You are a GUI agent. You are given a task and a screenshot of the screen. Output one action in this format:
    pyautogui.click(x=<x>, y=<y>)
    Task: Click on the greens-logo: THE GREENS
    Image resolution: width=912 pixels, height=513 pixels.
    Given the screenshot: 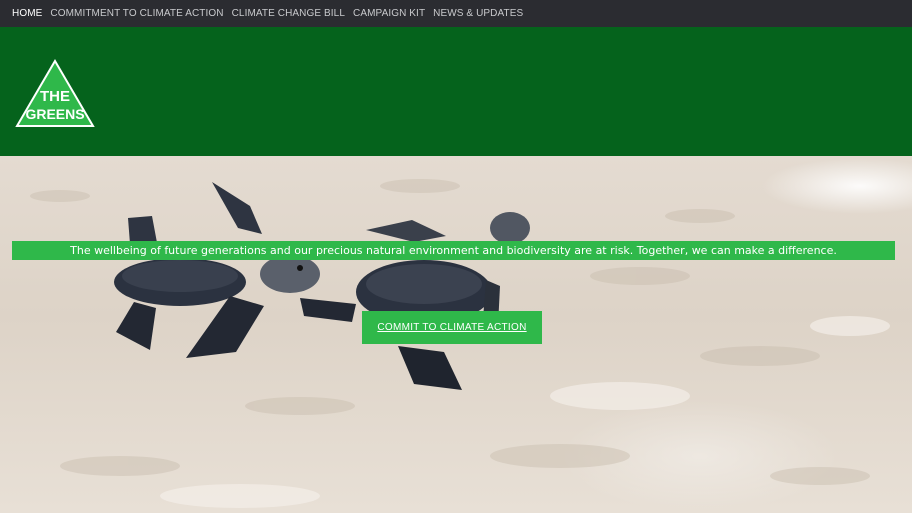 What is the action you would take?
    pyautogui.click(x=55, y=94)
    